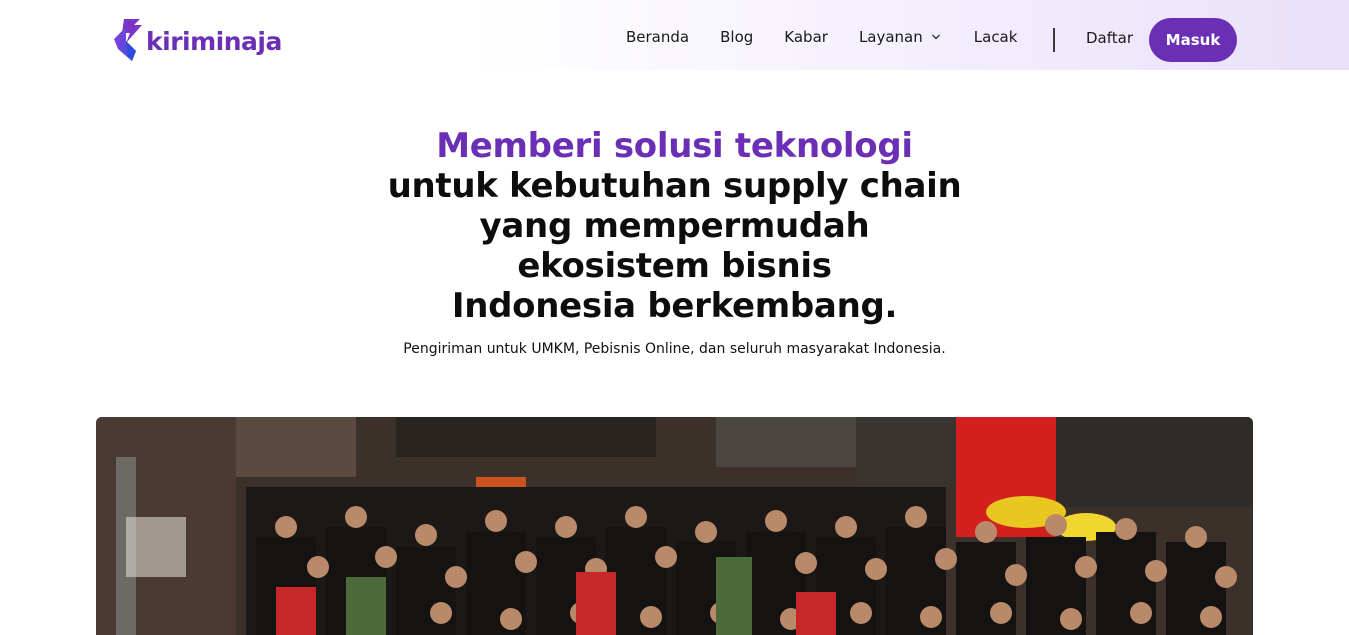 The image size is (1349, 635). Describe the element at coordinates (996, 37) in the screenshot. I see `nav-link-lacak: Lacak` at that location.